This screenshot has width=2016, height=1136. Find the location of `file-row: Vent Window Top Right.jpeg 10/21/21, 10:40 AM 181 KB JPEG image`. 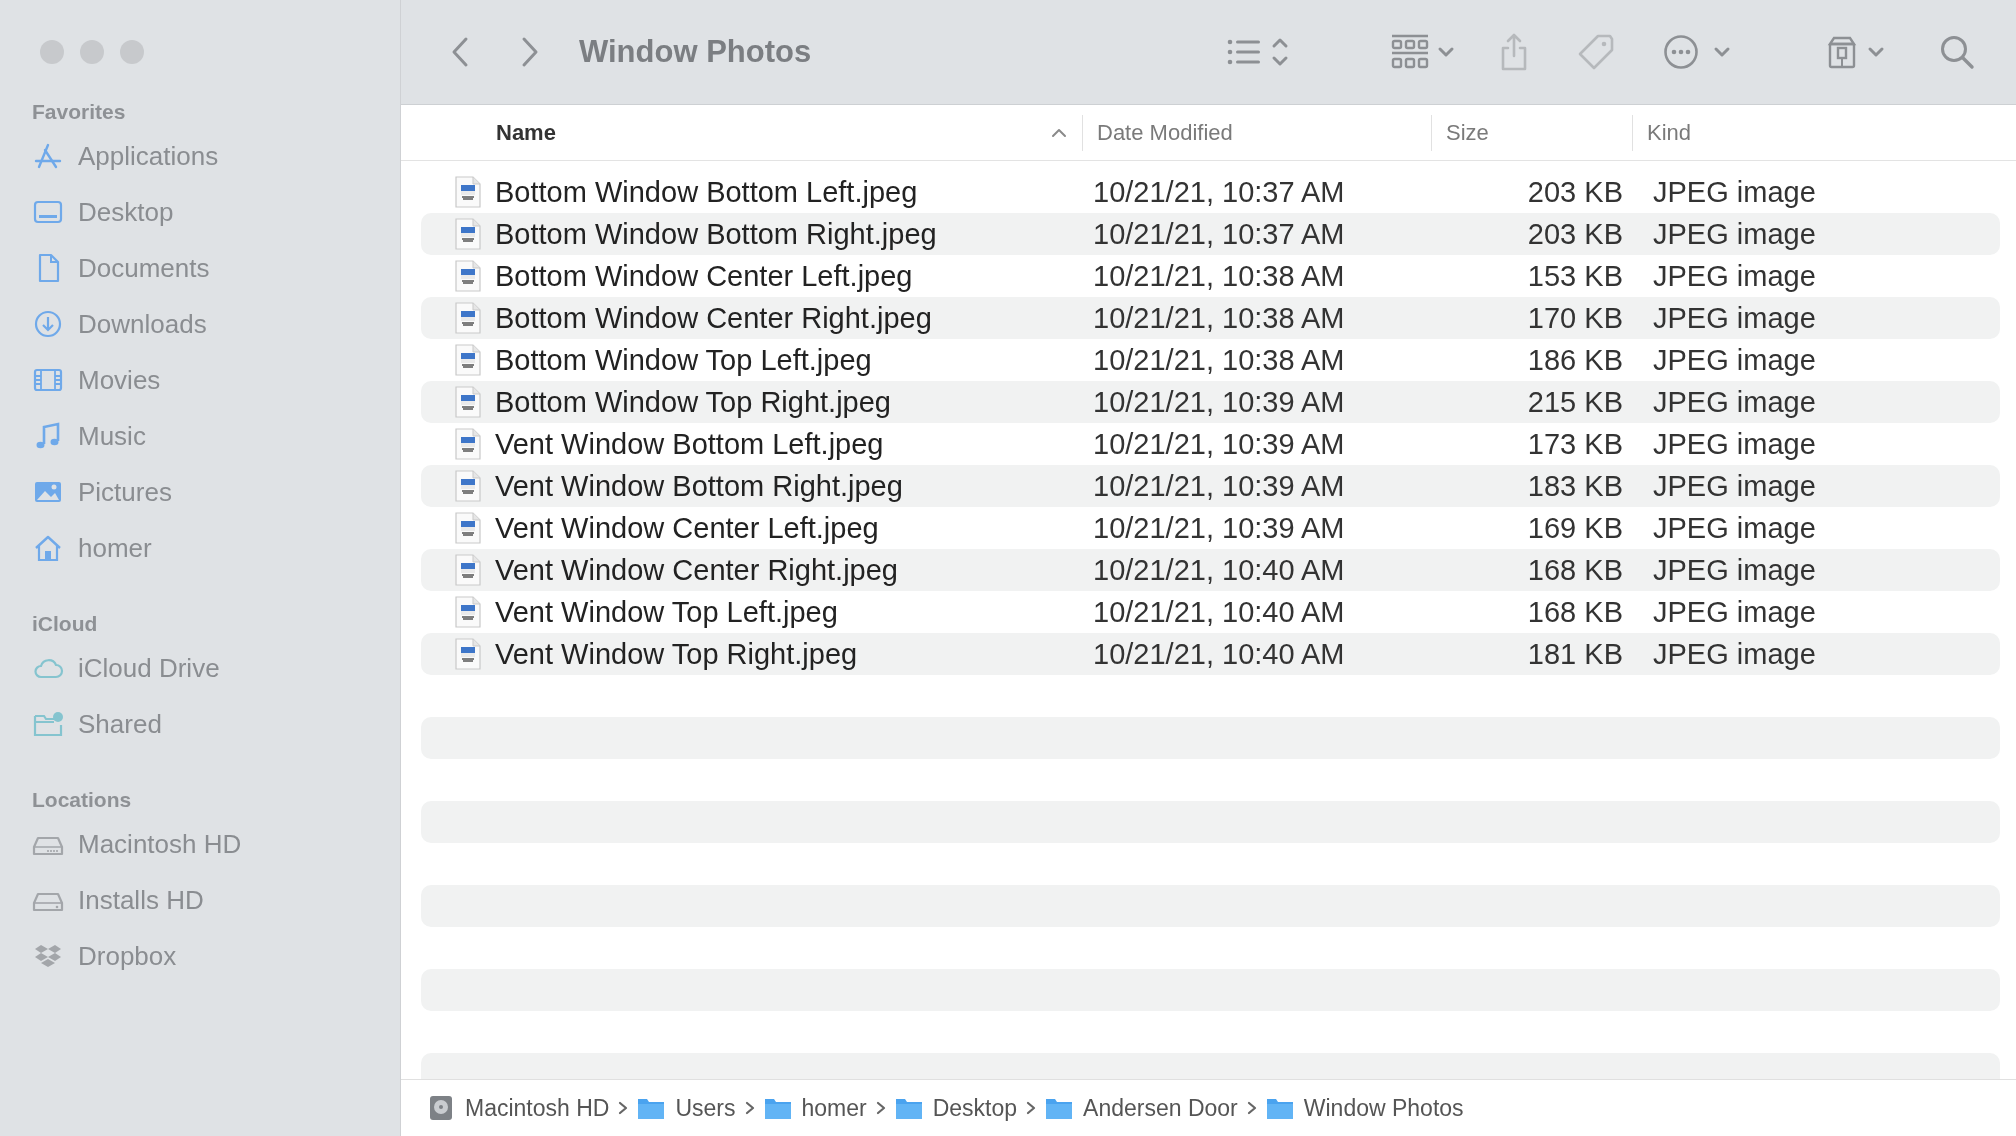

file-row: Vent Window Top Right.jpeg 10/21/21, 10:40 AM 181 KB JPEG image is located at coordinates (1210, 654).